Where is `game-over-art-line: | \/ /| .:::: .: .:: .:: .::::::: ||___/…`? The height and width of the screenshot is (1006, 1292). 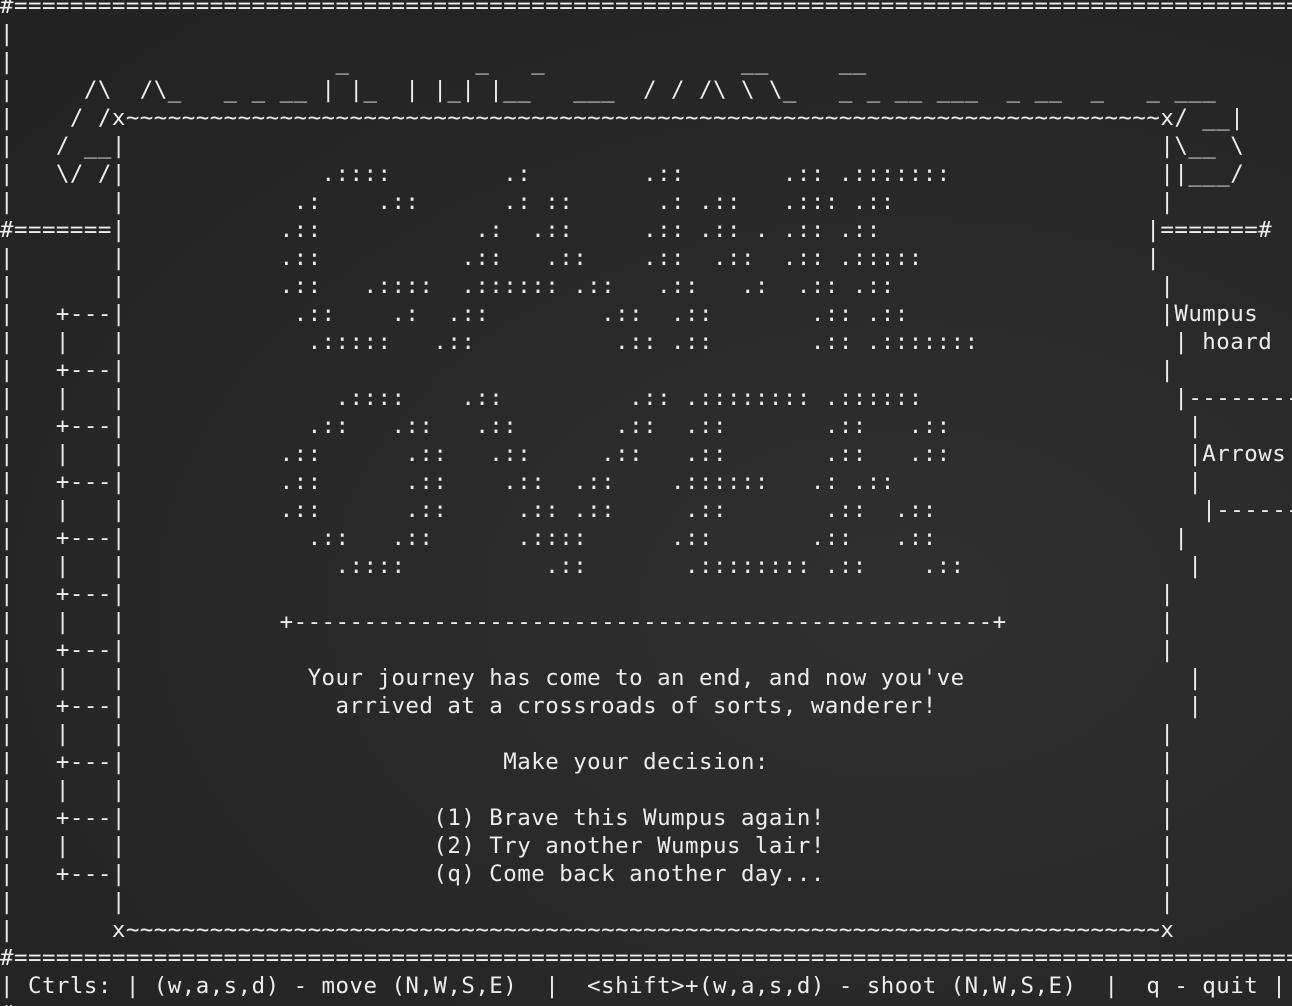
game-over-art-line: | \/ /| .:::: .: .:: .:: .::::::: ||___/… is located at coordinates (646, 174).